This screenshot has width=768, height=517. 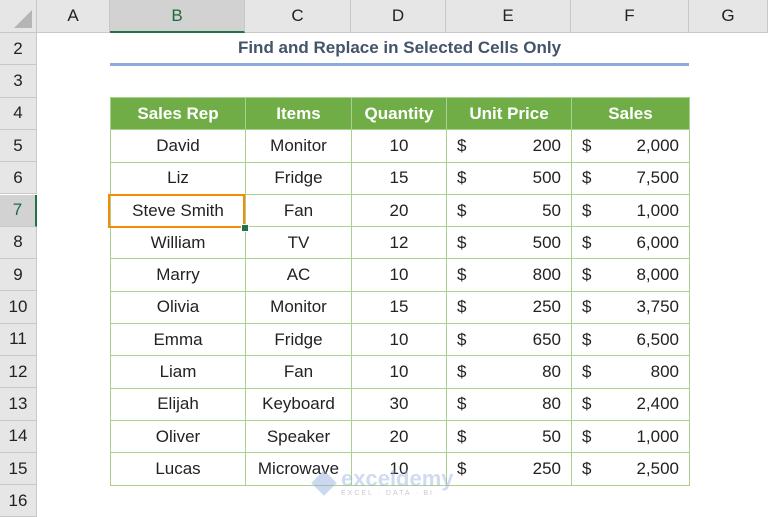 What do you see at coordinates (178, 404) in the screenshot?
I see `cell-sales-rep: Elijah` at bounding box center [178, 404].